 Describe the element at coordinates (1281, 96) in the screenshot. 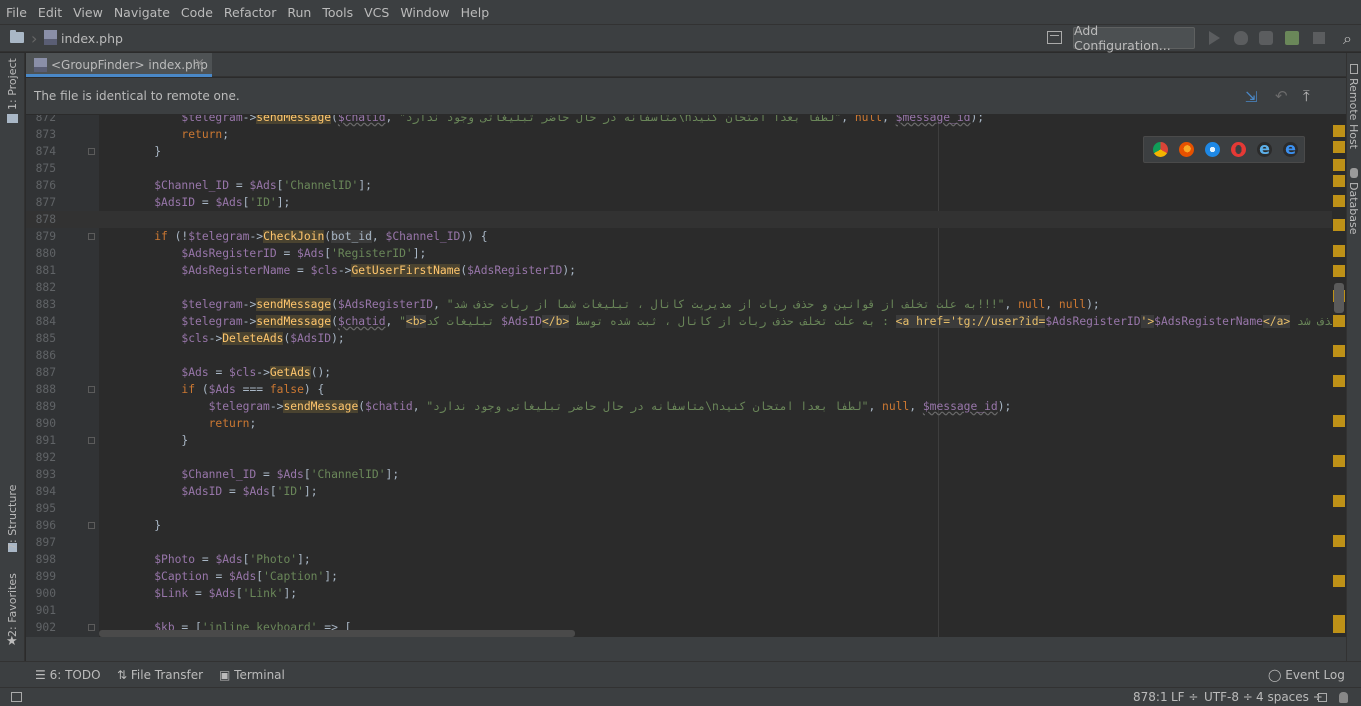

I see `revert-icon: ↶` at that location.